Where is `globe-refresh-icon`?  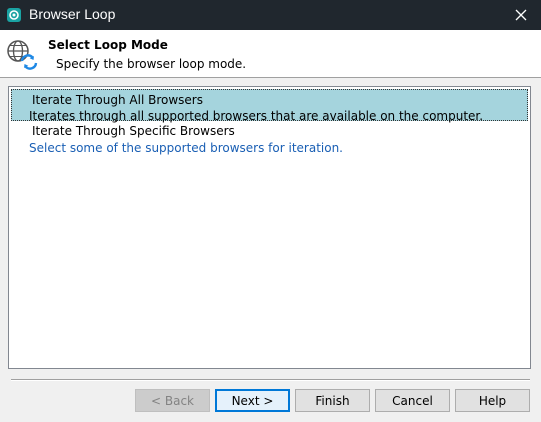
globe-refresh-icon is located at coordinates (22, 55).